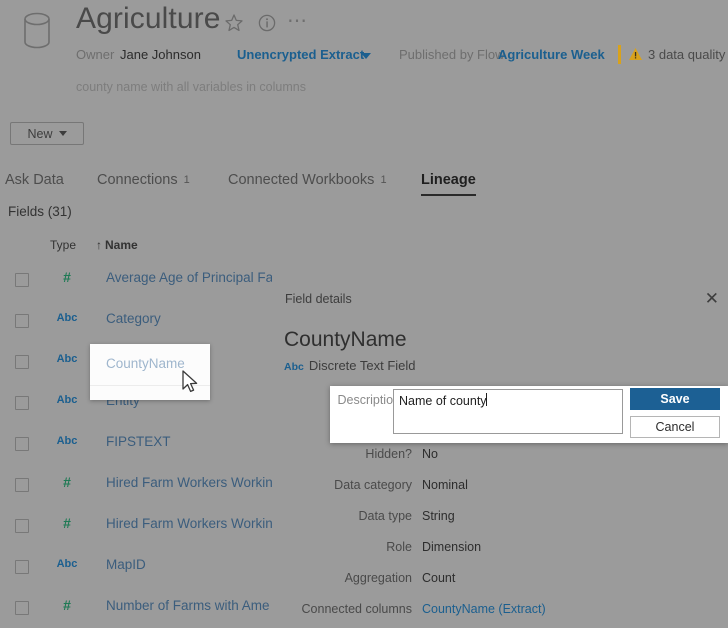 This screenshot has width=728, height=628. I want to click on property-value-link: CountyName (Extract), so click(484, 609).